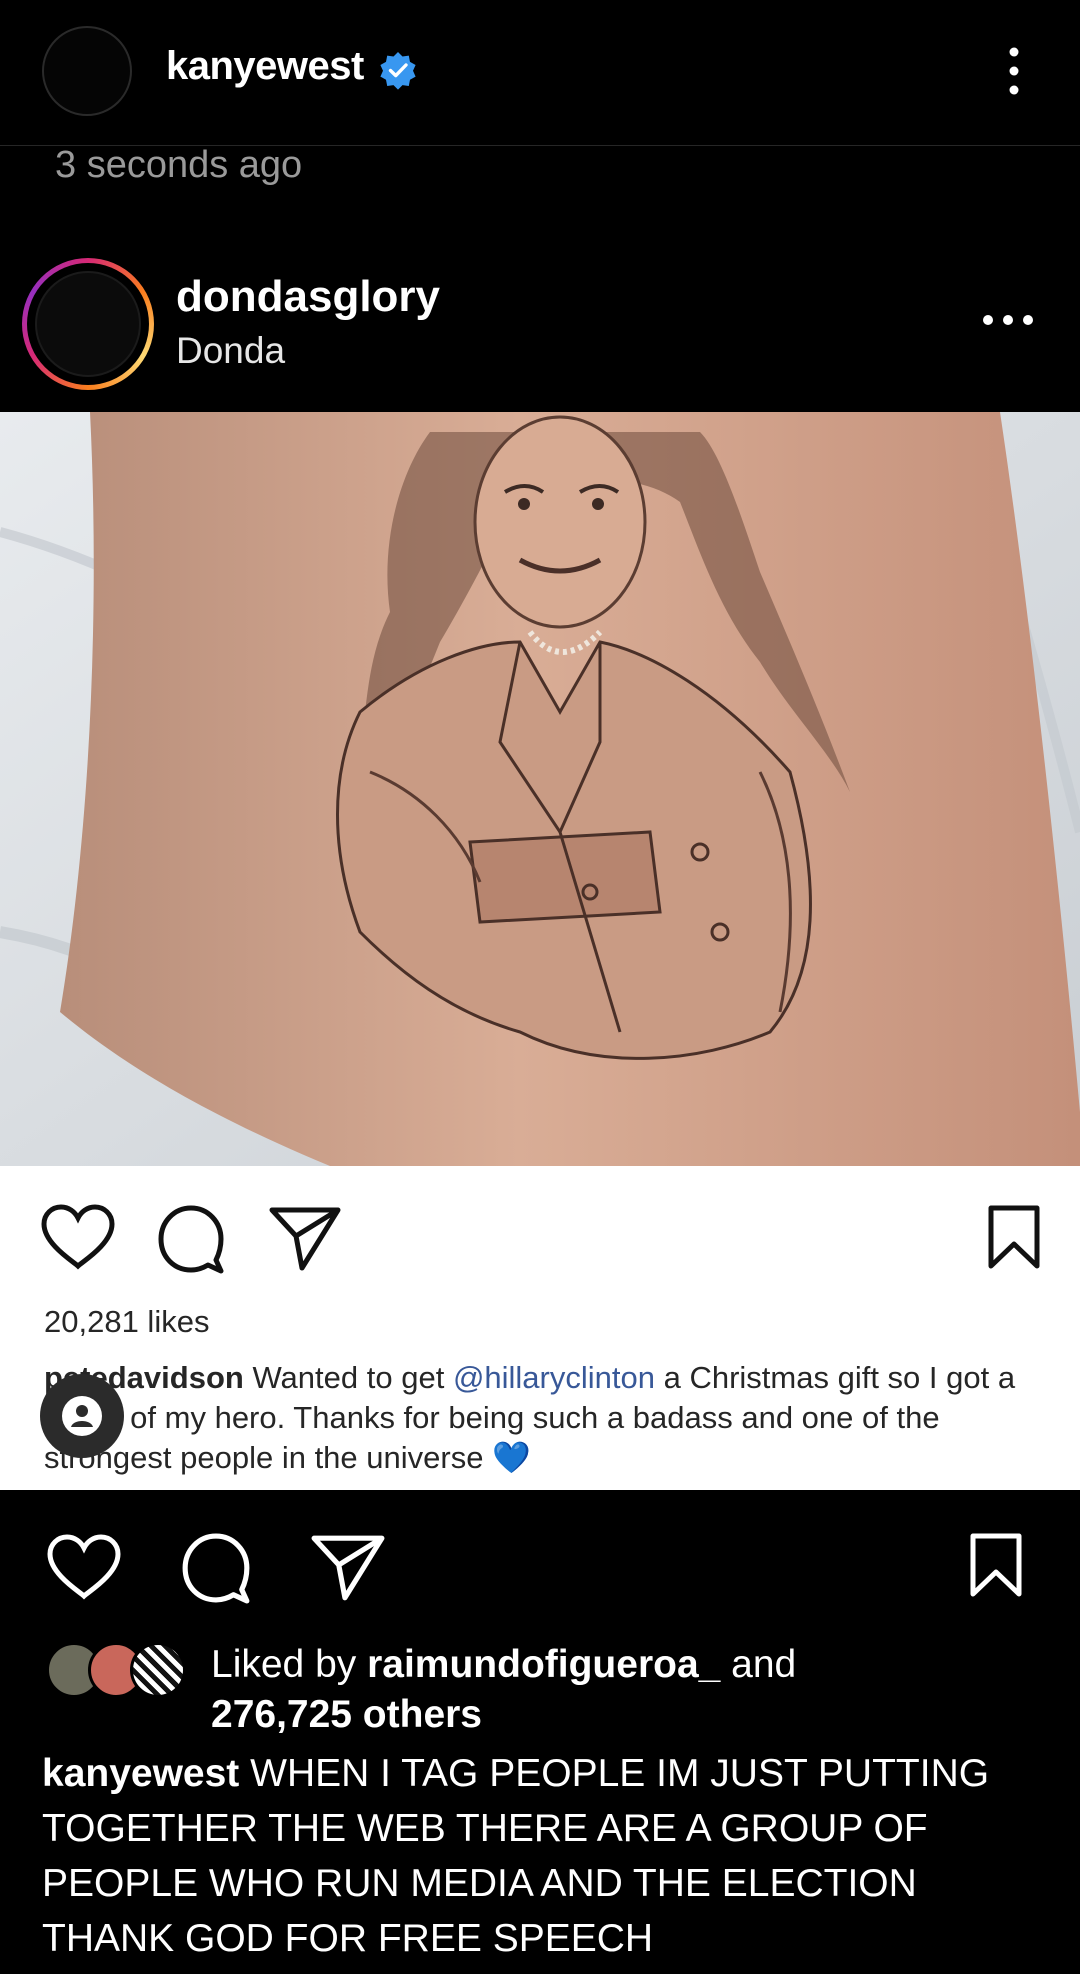  What do you see at coordinates (121, 1670) in the screenshot?
I see `liked-by-avatars` at bounding box center [121, 1670].